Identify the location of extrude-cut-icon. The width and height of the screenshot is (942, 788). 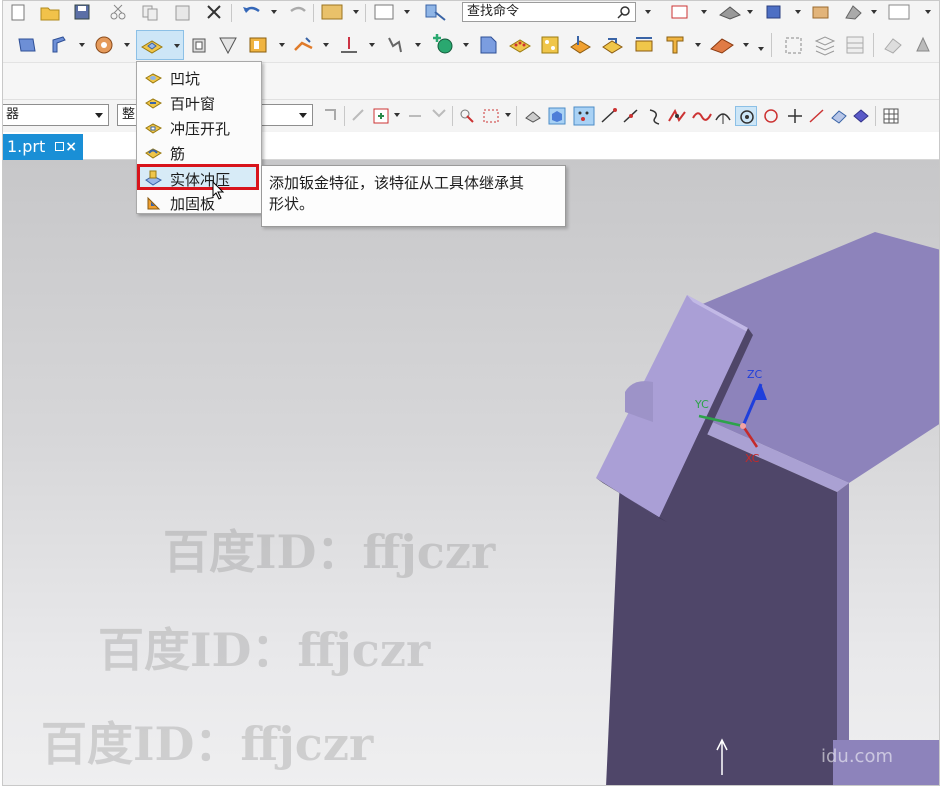
(200, 45).